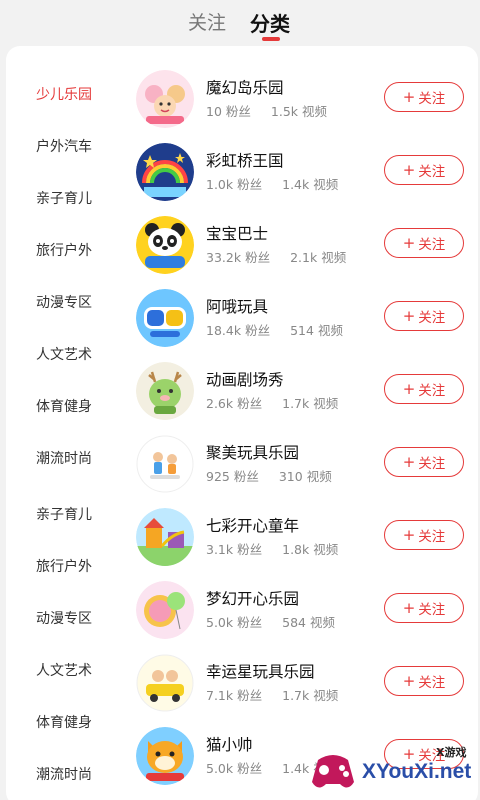 The height and width of the screenshot is (800, 480). I want to click on fans-count: 10, so click(214, 111).